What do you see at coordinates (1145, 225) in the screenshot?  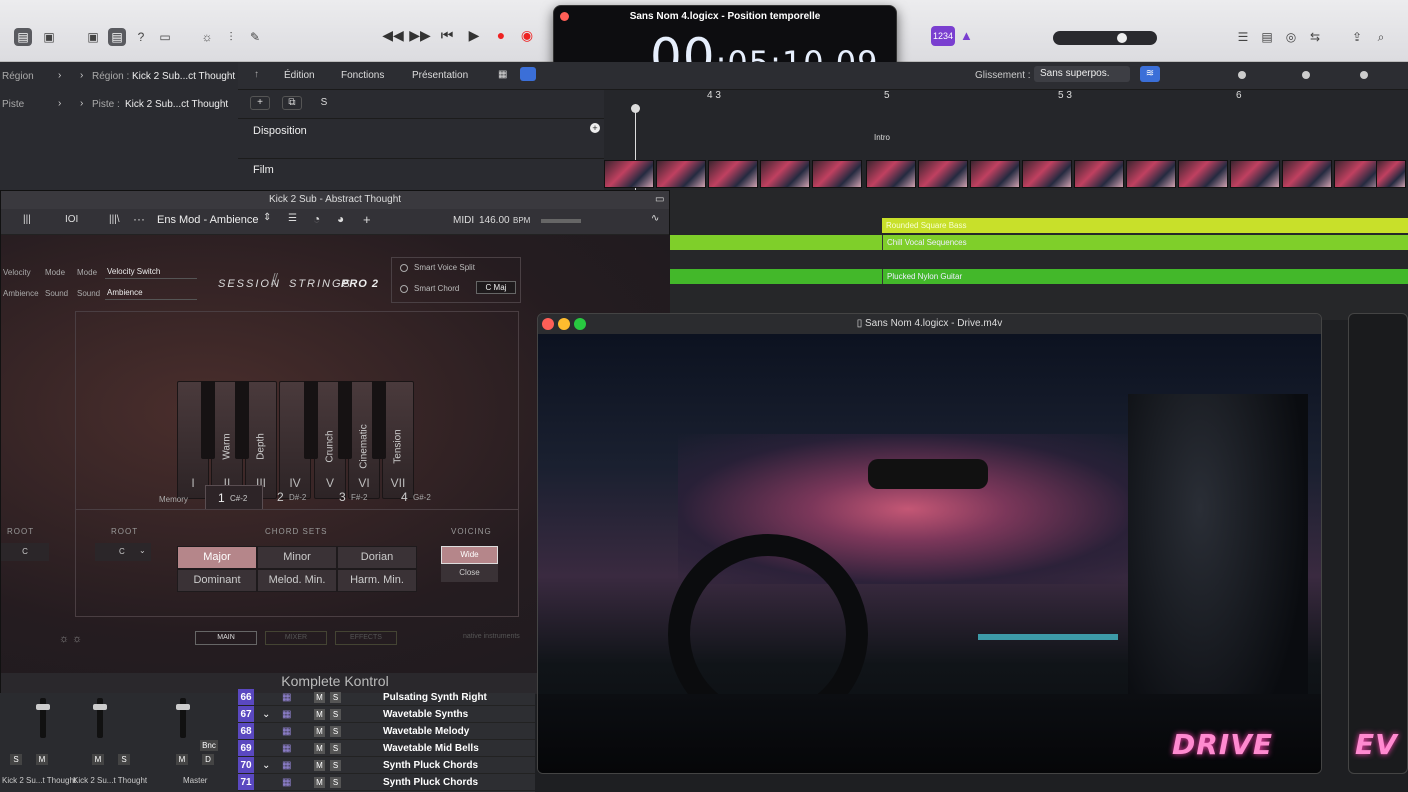 I see `region-rounded-square-bass: Rounded Square Bass` at bounding box center [1145, 225].